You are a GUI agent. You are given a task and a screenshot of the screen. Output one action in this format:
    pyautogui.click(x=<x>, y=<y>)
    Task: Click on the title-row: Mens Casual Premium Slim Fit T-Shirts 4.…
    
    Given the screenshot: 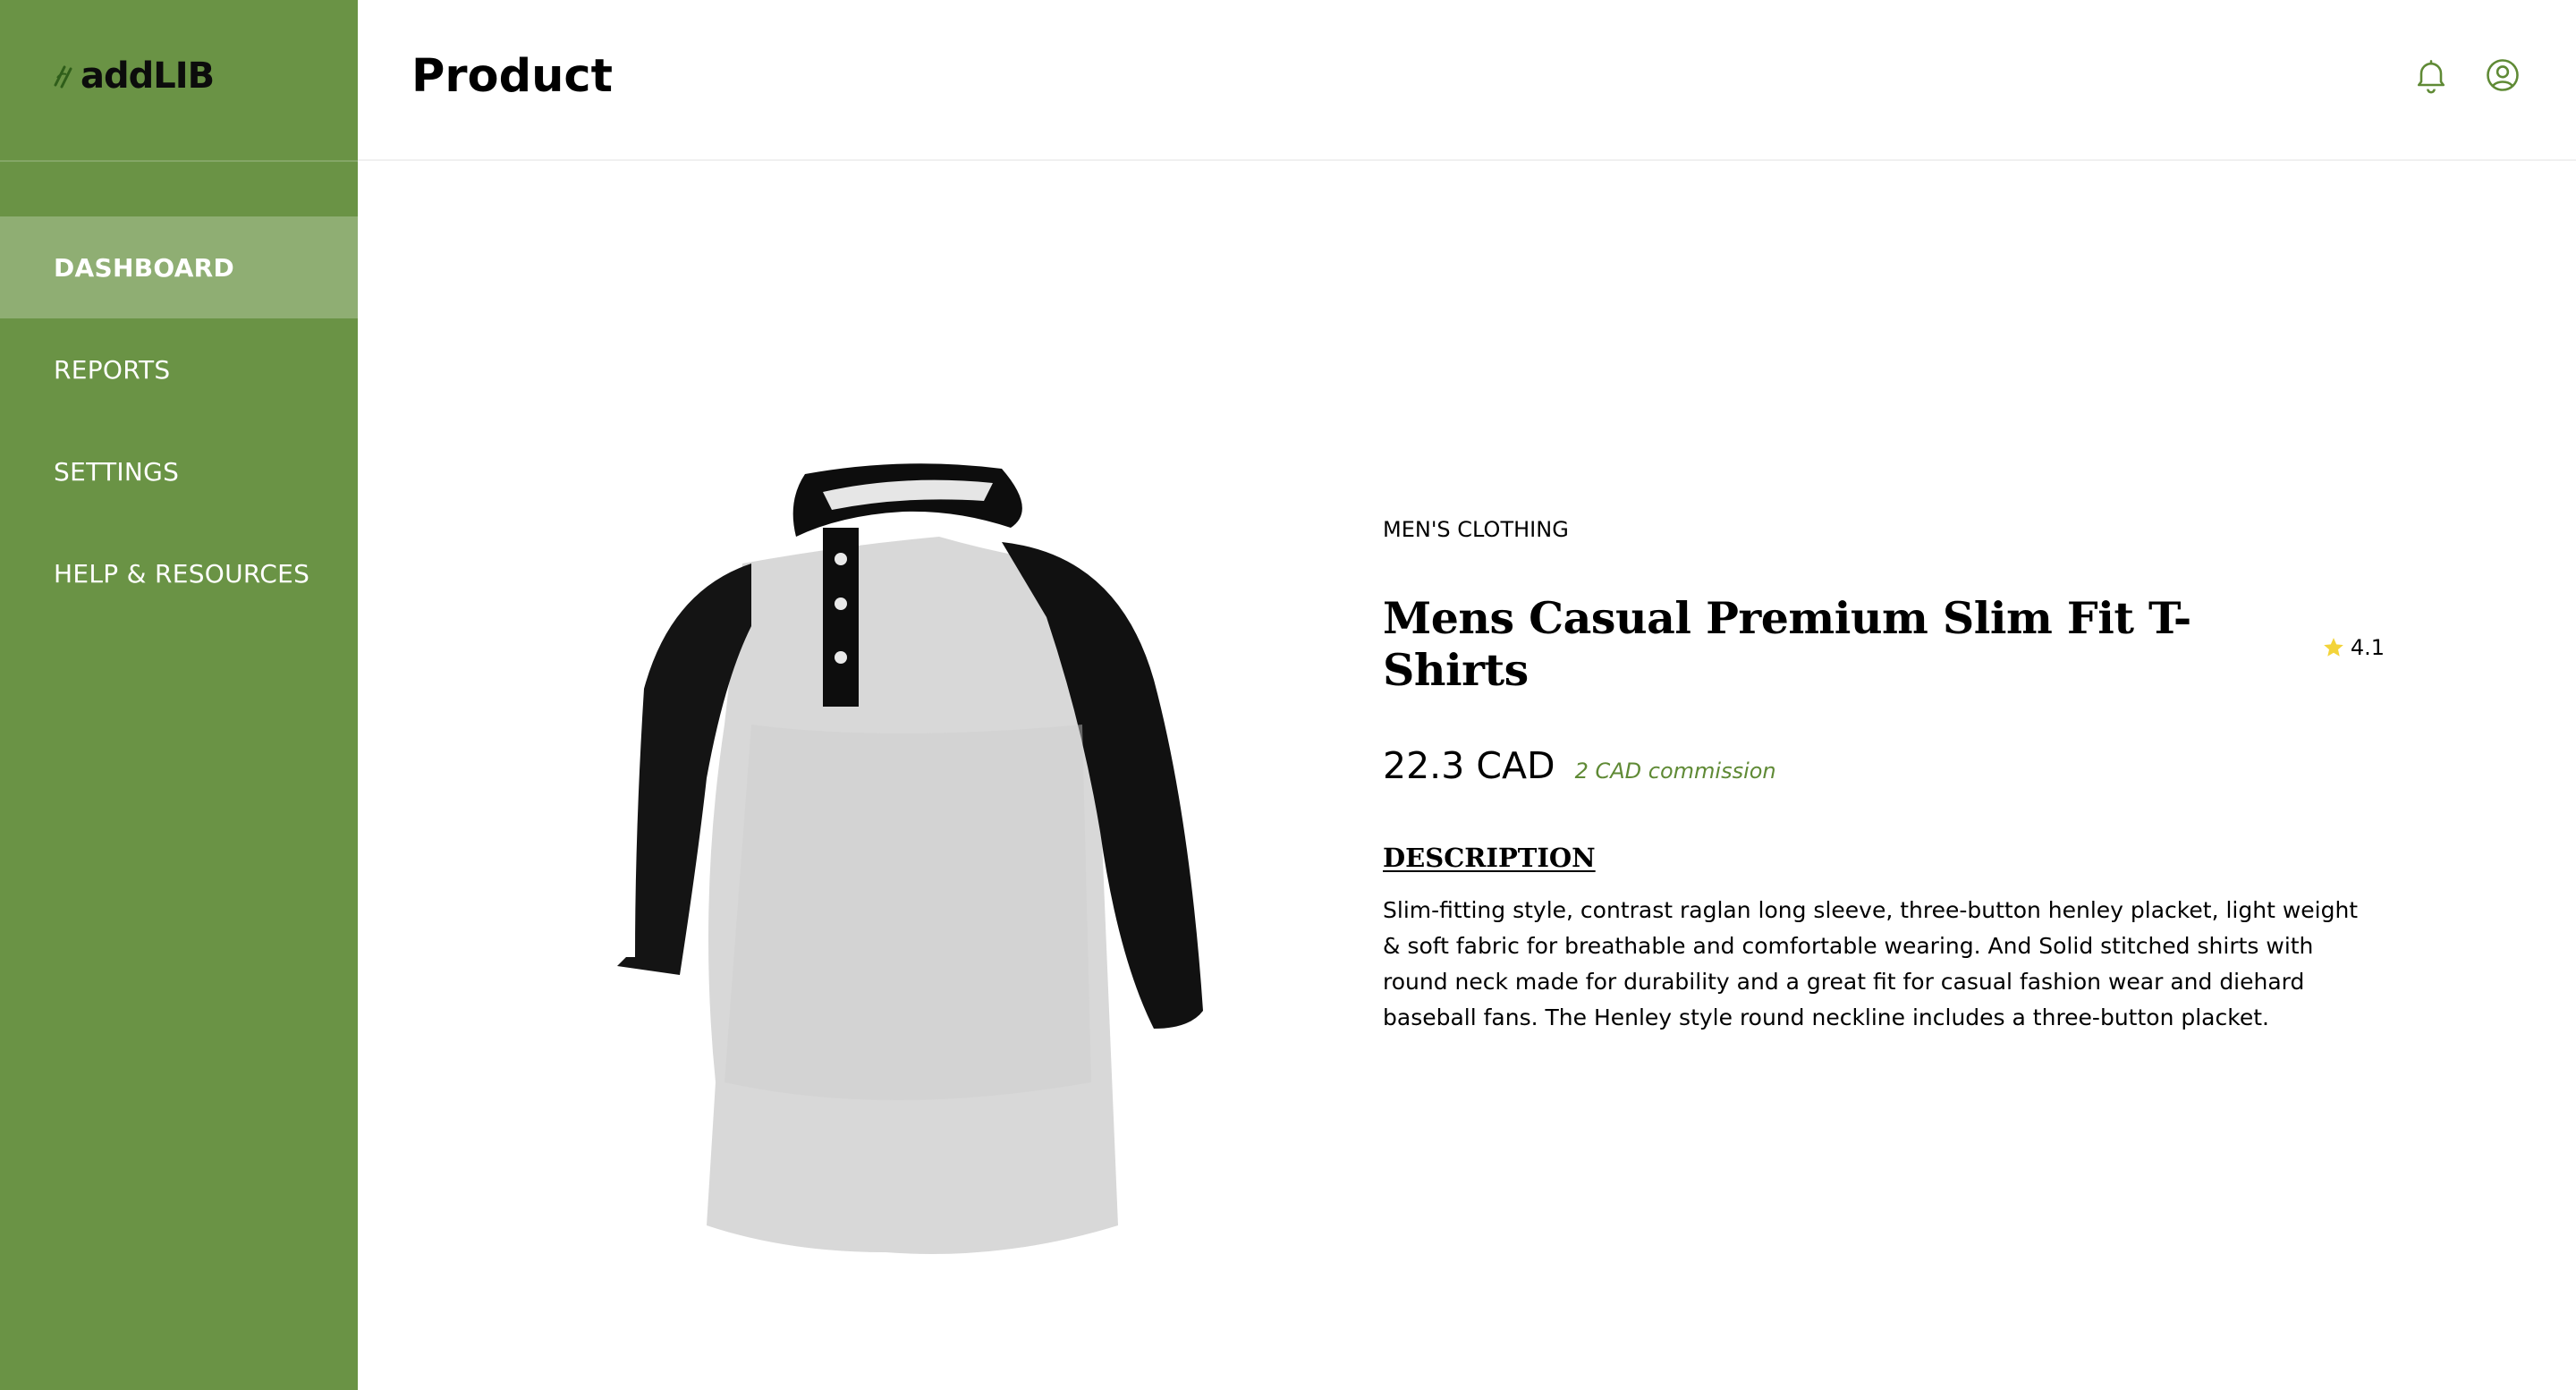 What is the action you would take?
    pyautogui.click(x=1884, y=644)
    